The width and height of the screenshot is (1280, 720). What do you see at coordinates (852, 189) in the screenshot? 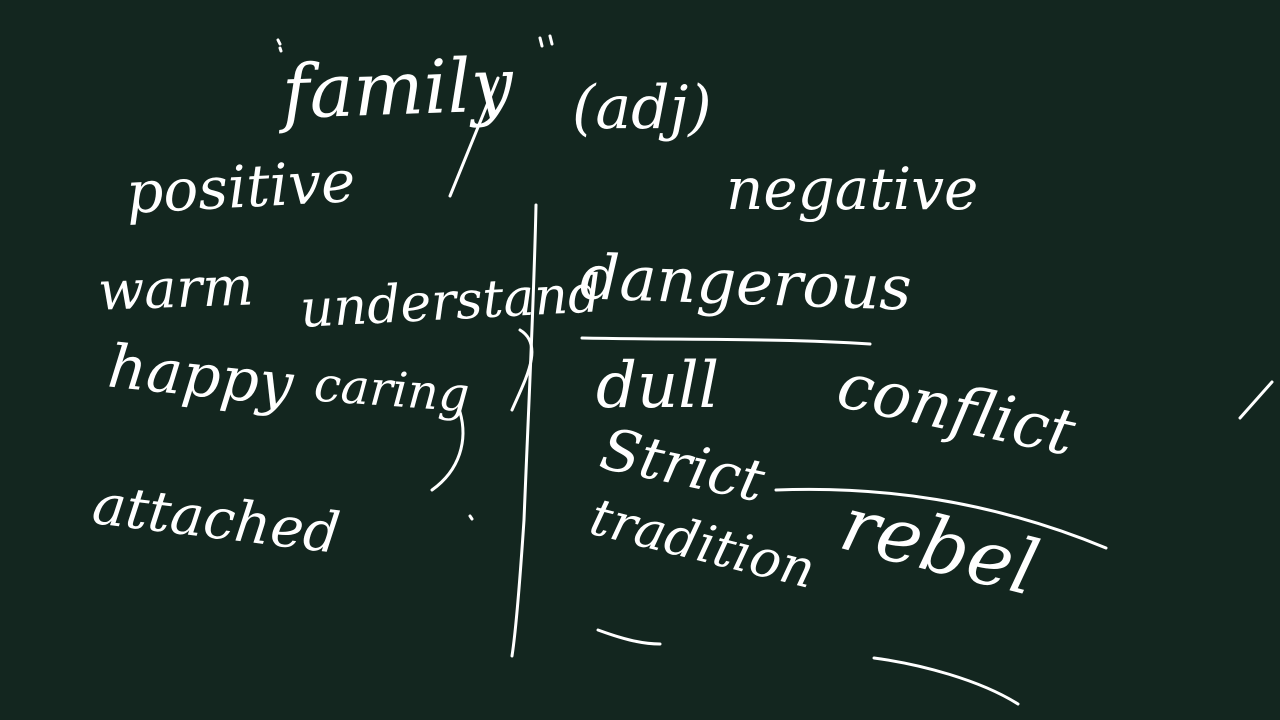
I see `negative-heading: negative` at bounding box center [852, 189].